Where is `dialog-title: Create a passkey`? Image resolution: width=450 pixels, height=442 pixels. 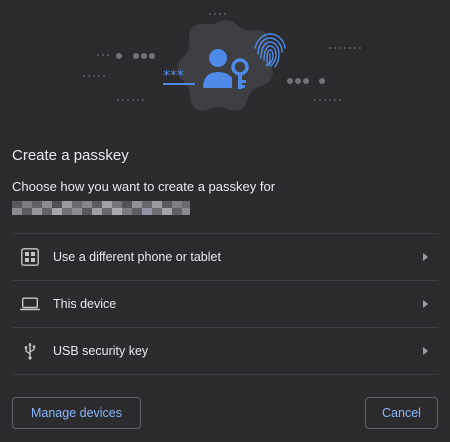
dialog-title: Create a passkey is located at coordinates (70, 155).